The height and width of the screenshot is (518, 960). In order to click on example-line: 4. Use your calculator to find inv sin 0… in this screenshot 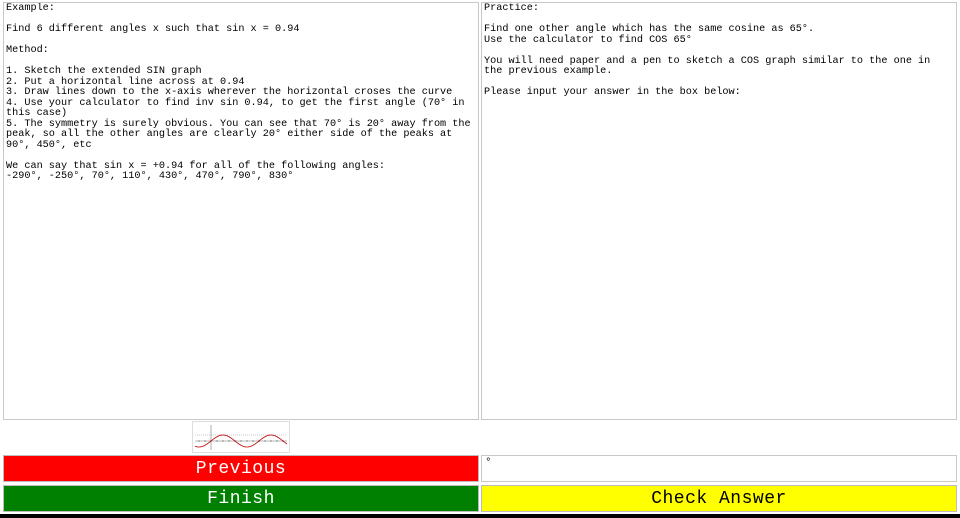, I will do `click(238, 108)`.